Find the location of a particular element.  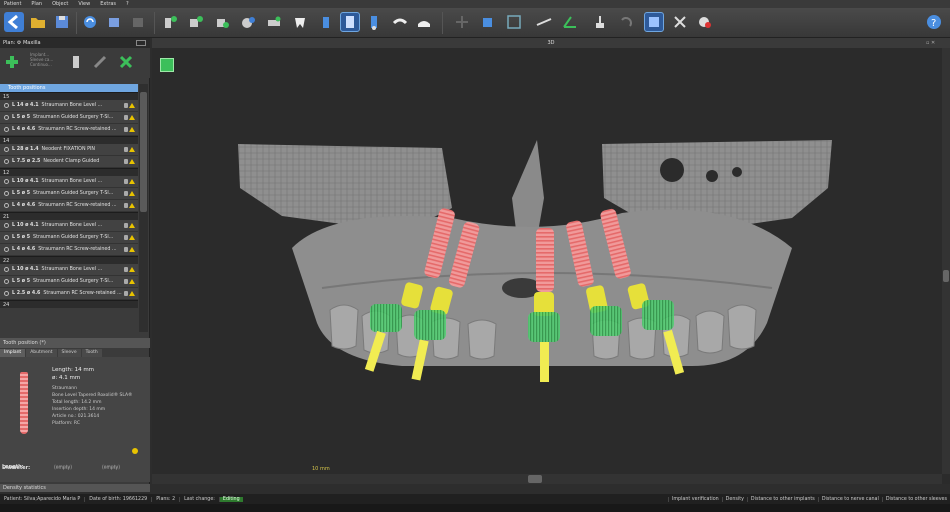

tree-group: 12 is located at coordinates (69, 172).